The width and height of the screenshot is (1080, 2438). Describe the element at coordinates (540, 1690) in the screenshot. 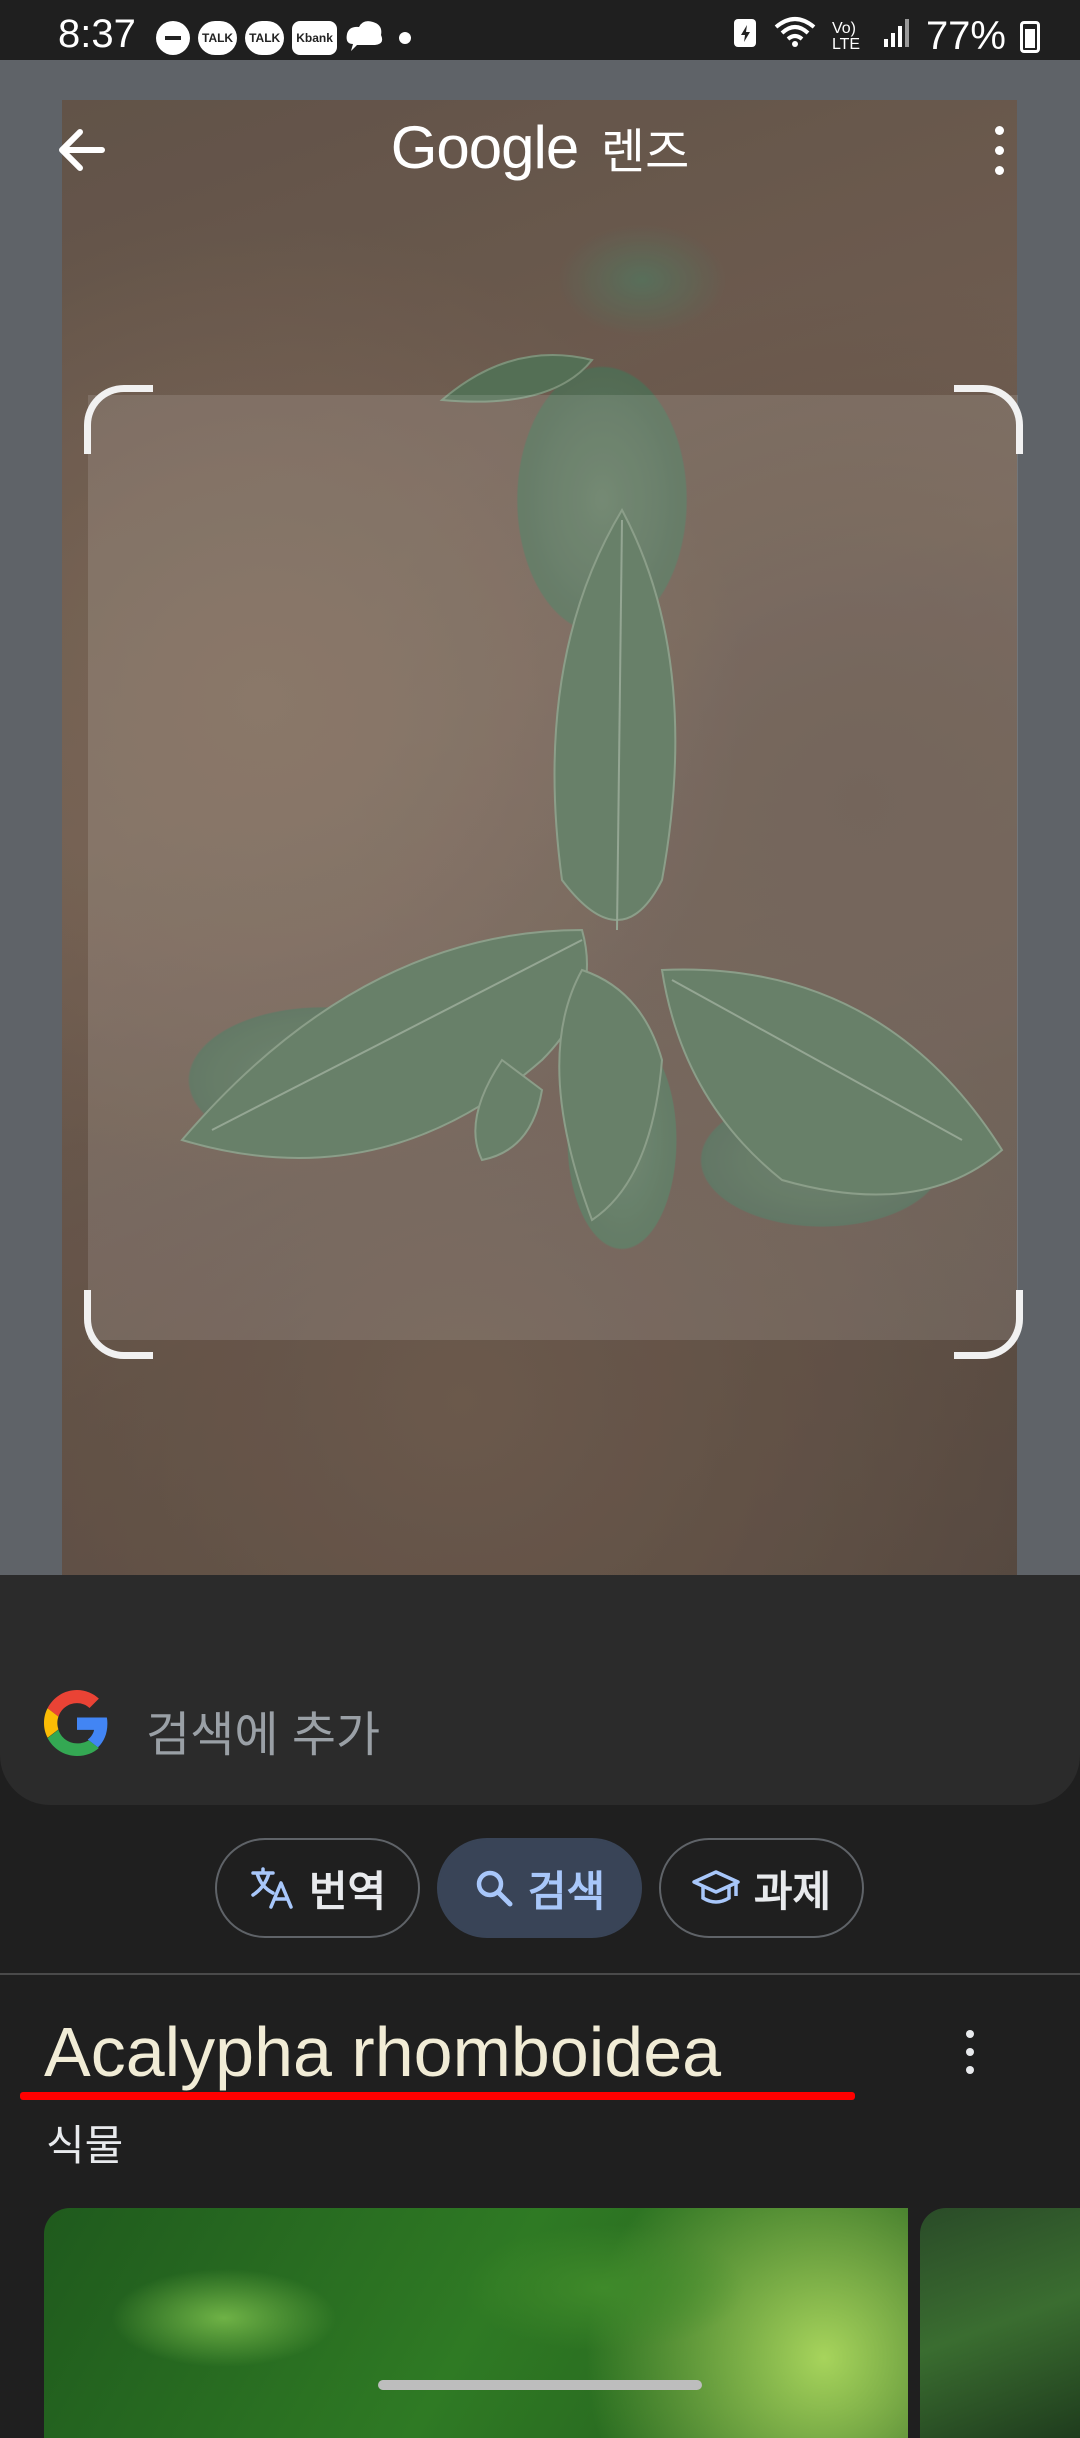

I see `add-to-search-bar: 검색에 추가` at that location.